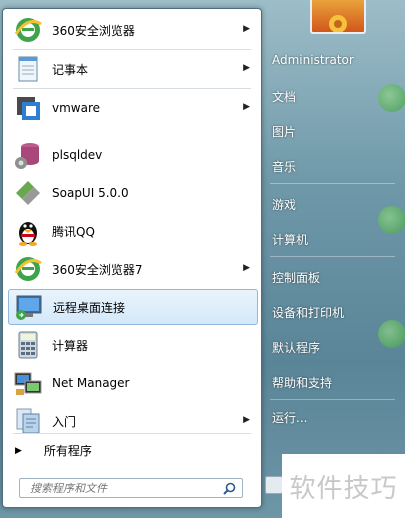  I want to click on program-item-360-browser-7: 360安全浏览器7 ▶, so click(133, 269).